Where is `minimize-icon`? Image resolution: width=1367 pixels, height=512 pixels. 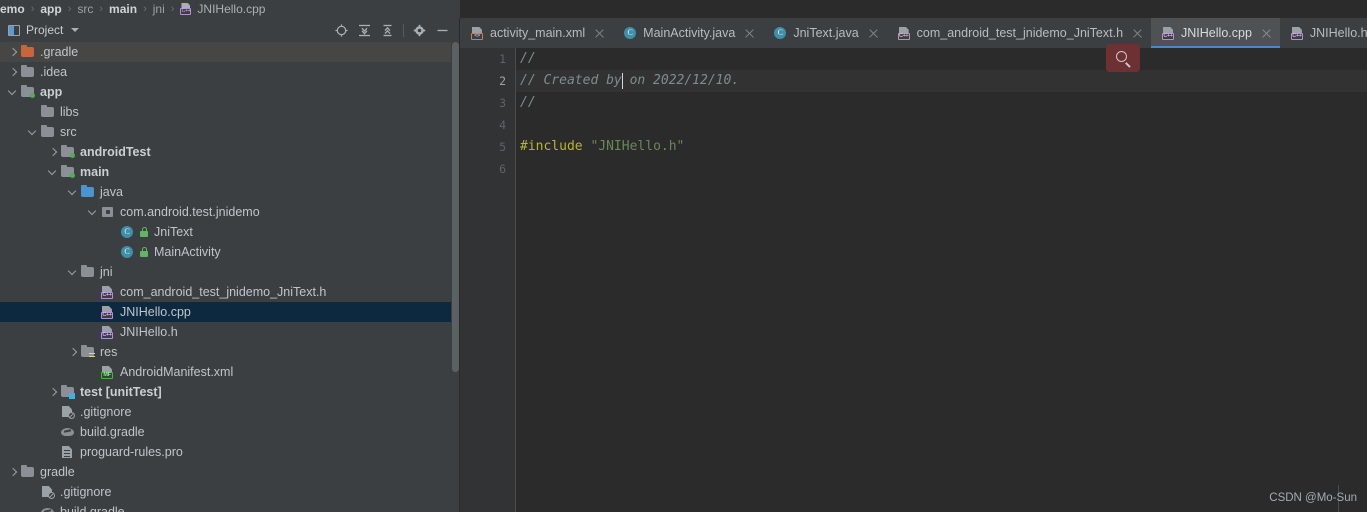
minimize-icon is located at coordinates (442, 30).